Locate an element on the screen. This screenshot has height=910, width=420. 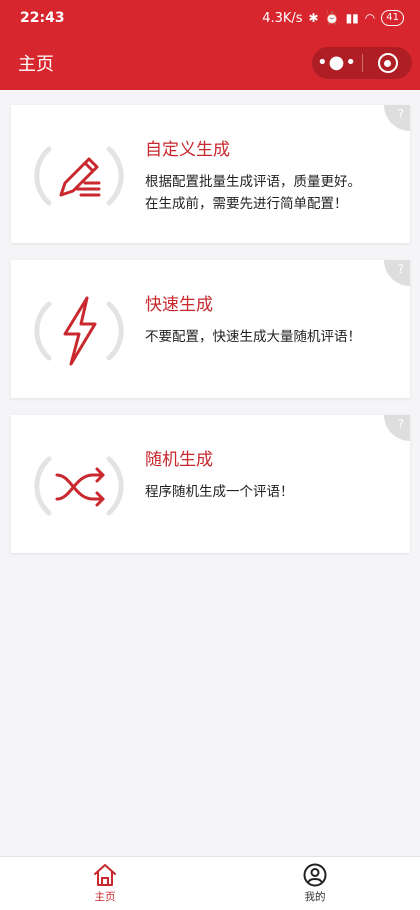
card-title: 自定义生成 is located at coordinates (187, 150).